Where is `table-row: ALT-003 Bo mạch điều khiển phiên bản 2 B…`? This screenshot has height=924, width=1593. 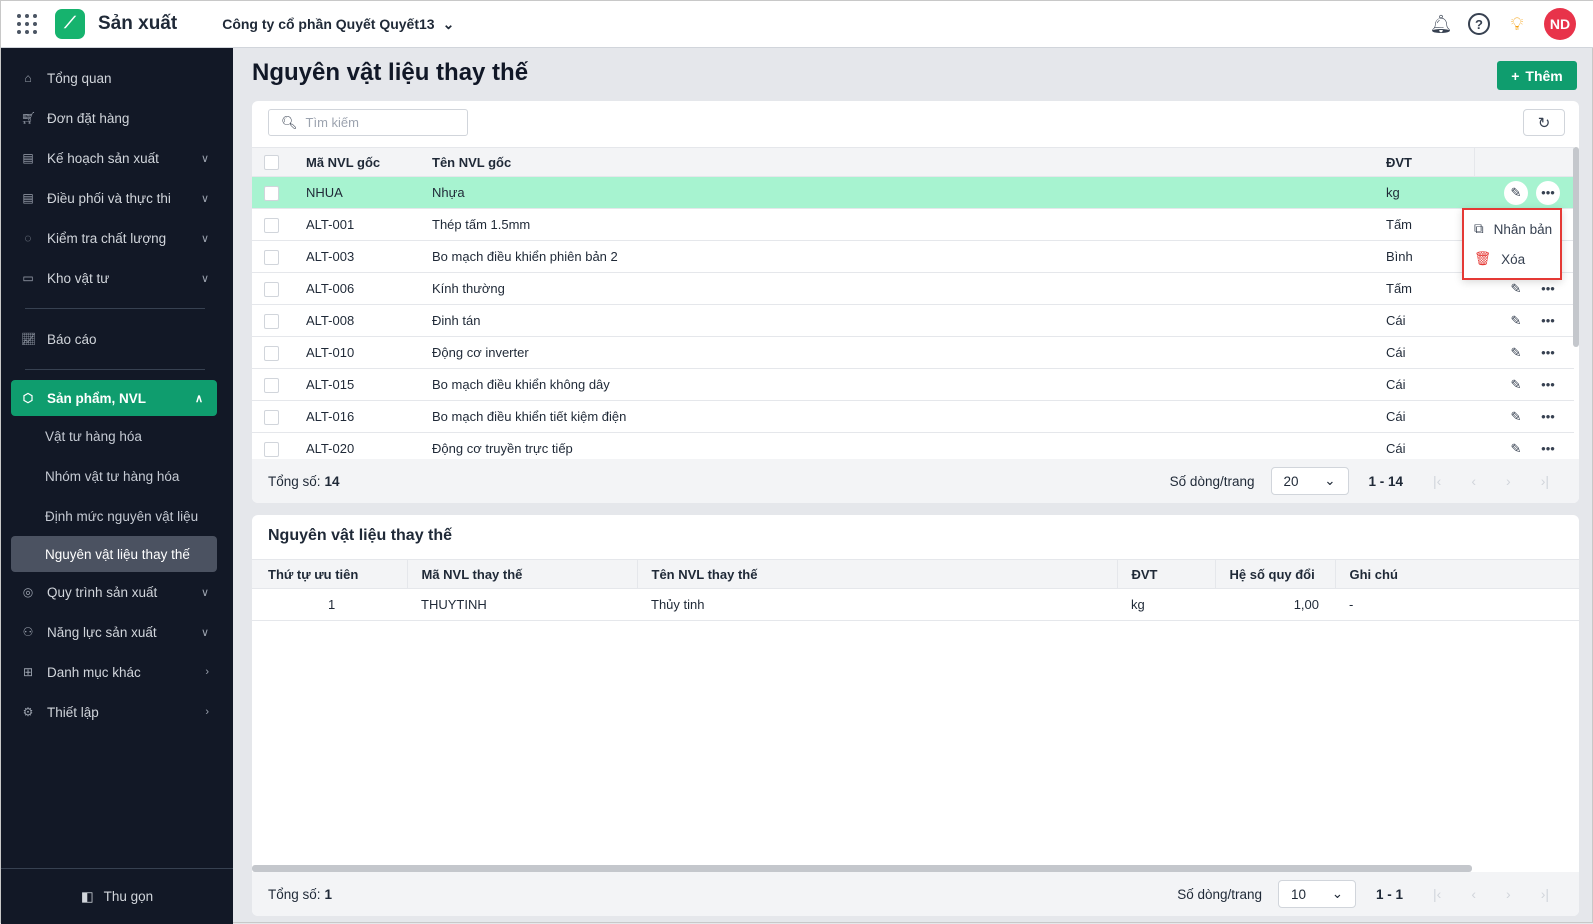 table-row: ALT-003 Bo mạch điều khiển phiên bản 2 B… is located at coordinates (913, 256).